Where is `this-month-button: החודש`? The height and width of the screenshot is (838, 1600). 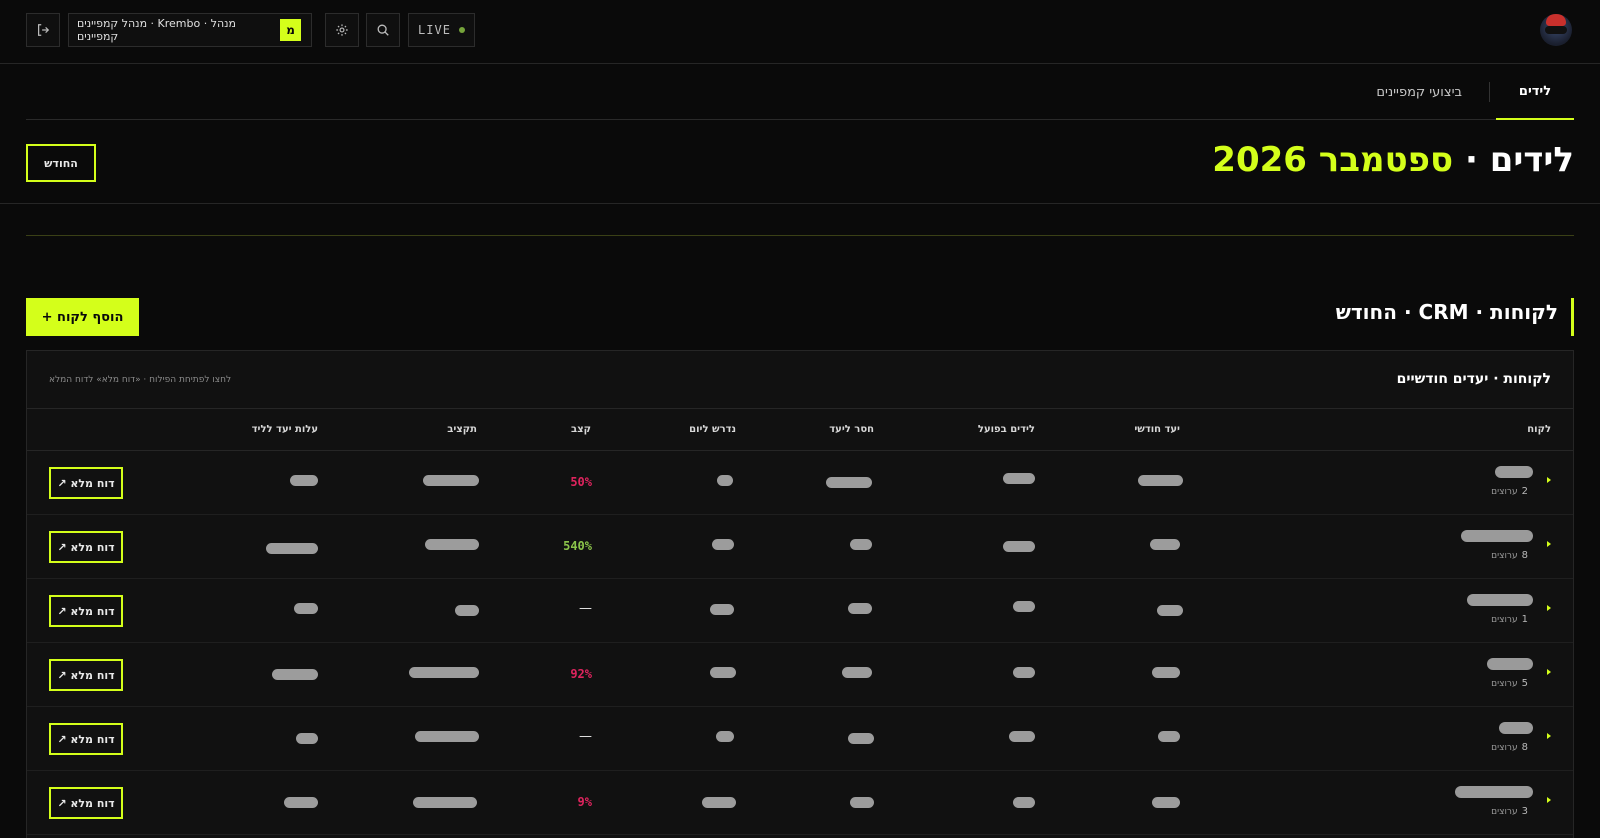 this-month-button: החודש is located at coordinates (61, 163).